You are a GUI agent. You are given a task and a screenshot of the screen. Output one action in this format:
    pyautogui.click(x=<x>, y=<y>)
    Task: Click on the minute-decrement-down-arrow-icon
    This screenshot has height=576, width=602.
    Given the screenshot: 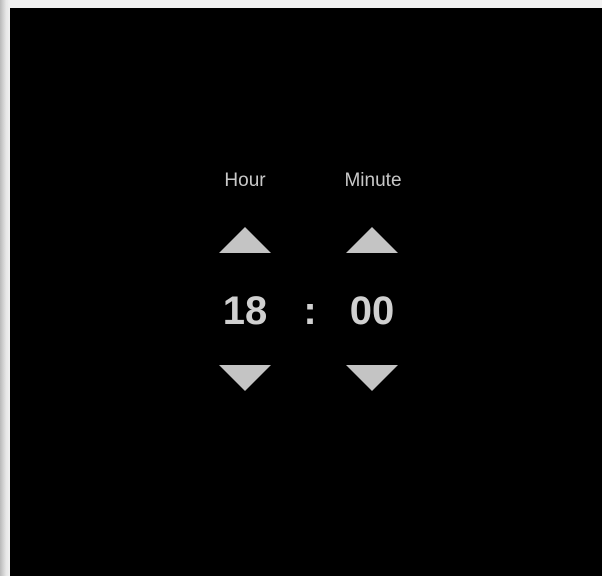 What is the action you would take?
    pyautogui.click(x=372, y=378)
    